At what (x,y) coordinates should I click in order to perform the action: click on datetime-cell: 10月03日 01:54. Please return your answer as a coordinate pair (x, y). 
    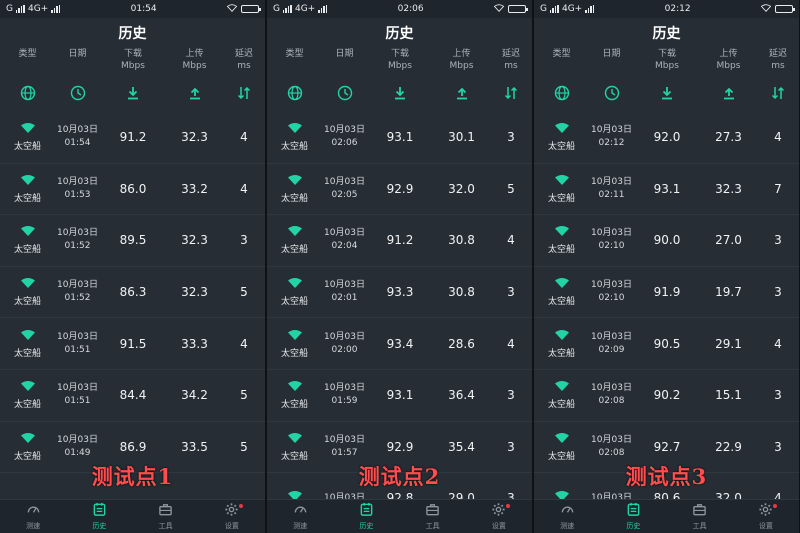
    Looking at the image, I should click on (77, 137).